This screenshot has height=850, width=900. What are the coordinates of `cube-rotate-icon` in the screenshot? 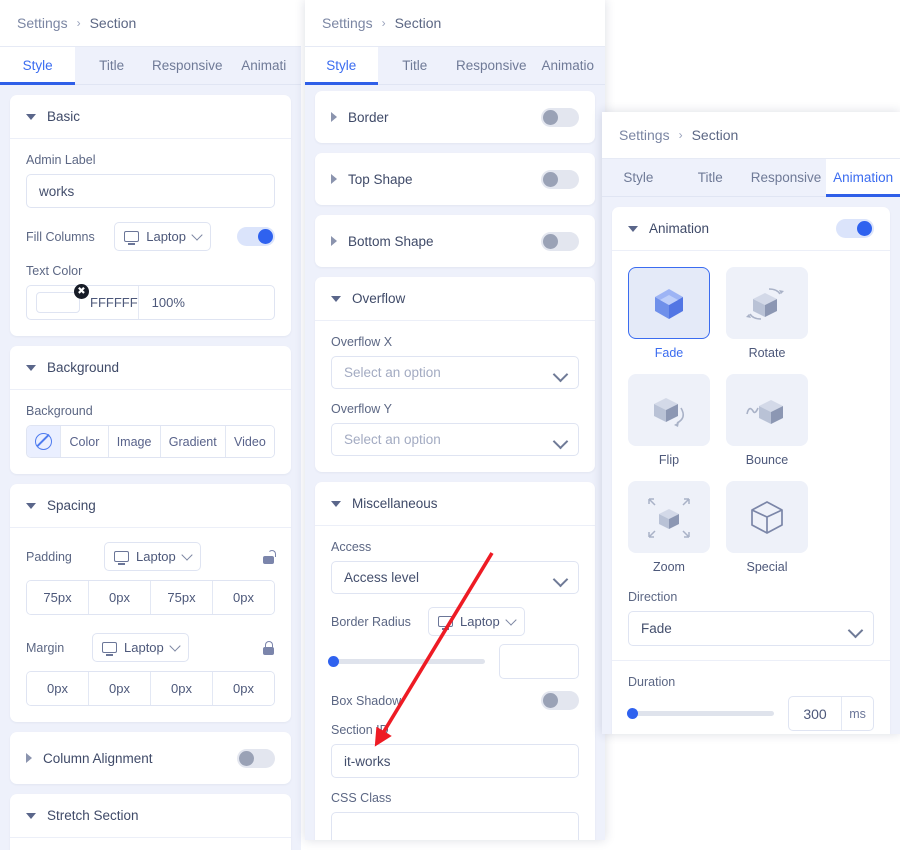 It's located at (767, 303).